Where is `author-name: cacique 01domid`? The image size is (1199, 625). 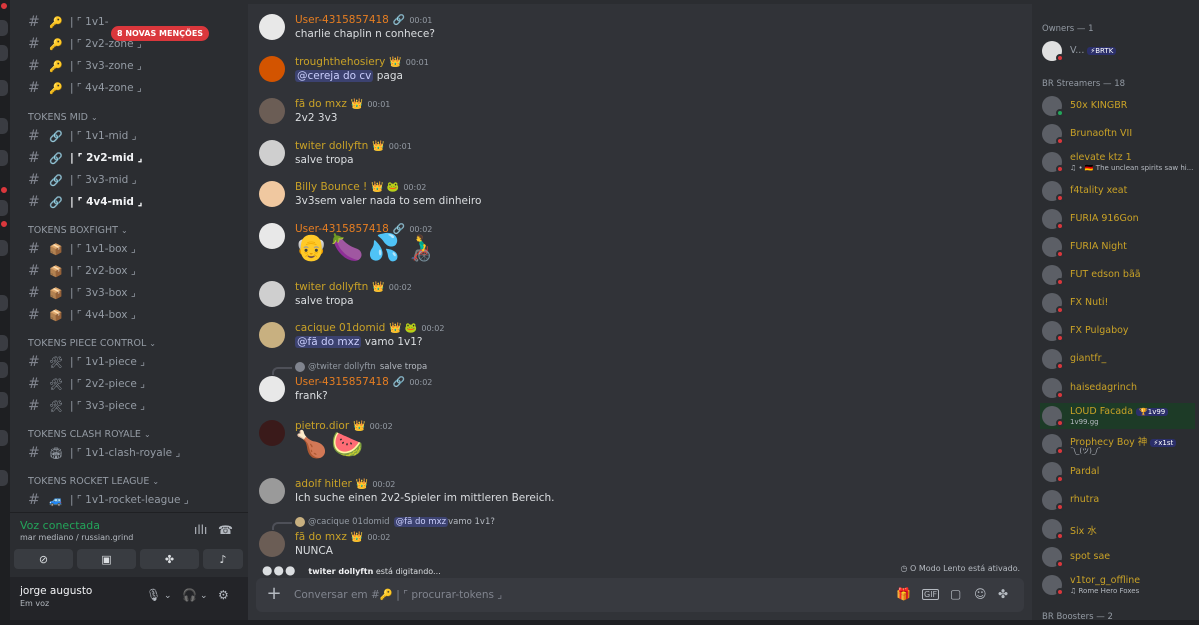 author-name: cacique 01domid is located at coordinates (340, 328).